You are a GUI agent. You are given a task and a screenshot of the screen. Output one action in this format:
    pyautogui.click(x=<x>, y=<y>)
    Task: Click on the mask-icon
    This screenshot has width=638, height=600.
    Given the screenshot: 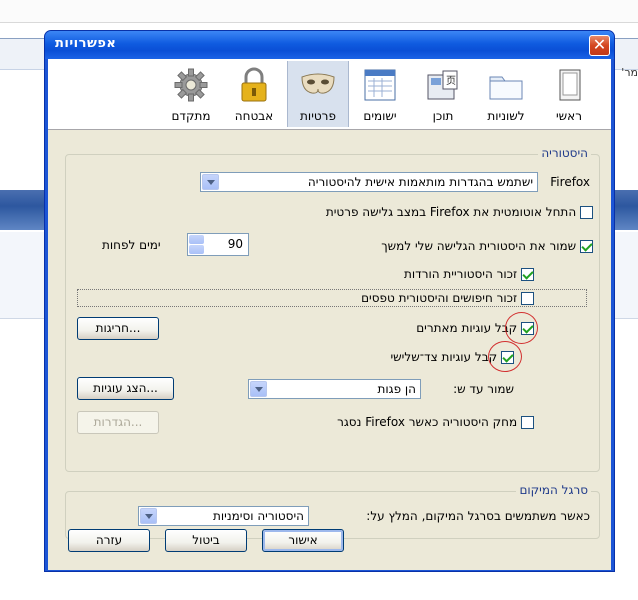 What is the action you would take?
    pyautogui.click(x=318, y=83)
    